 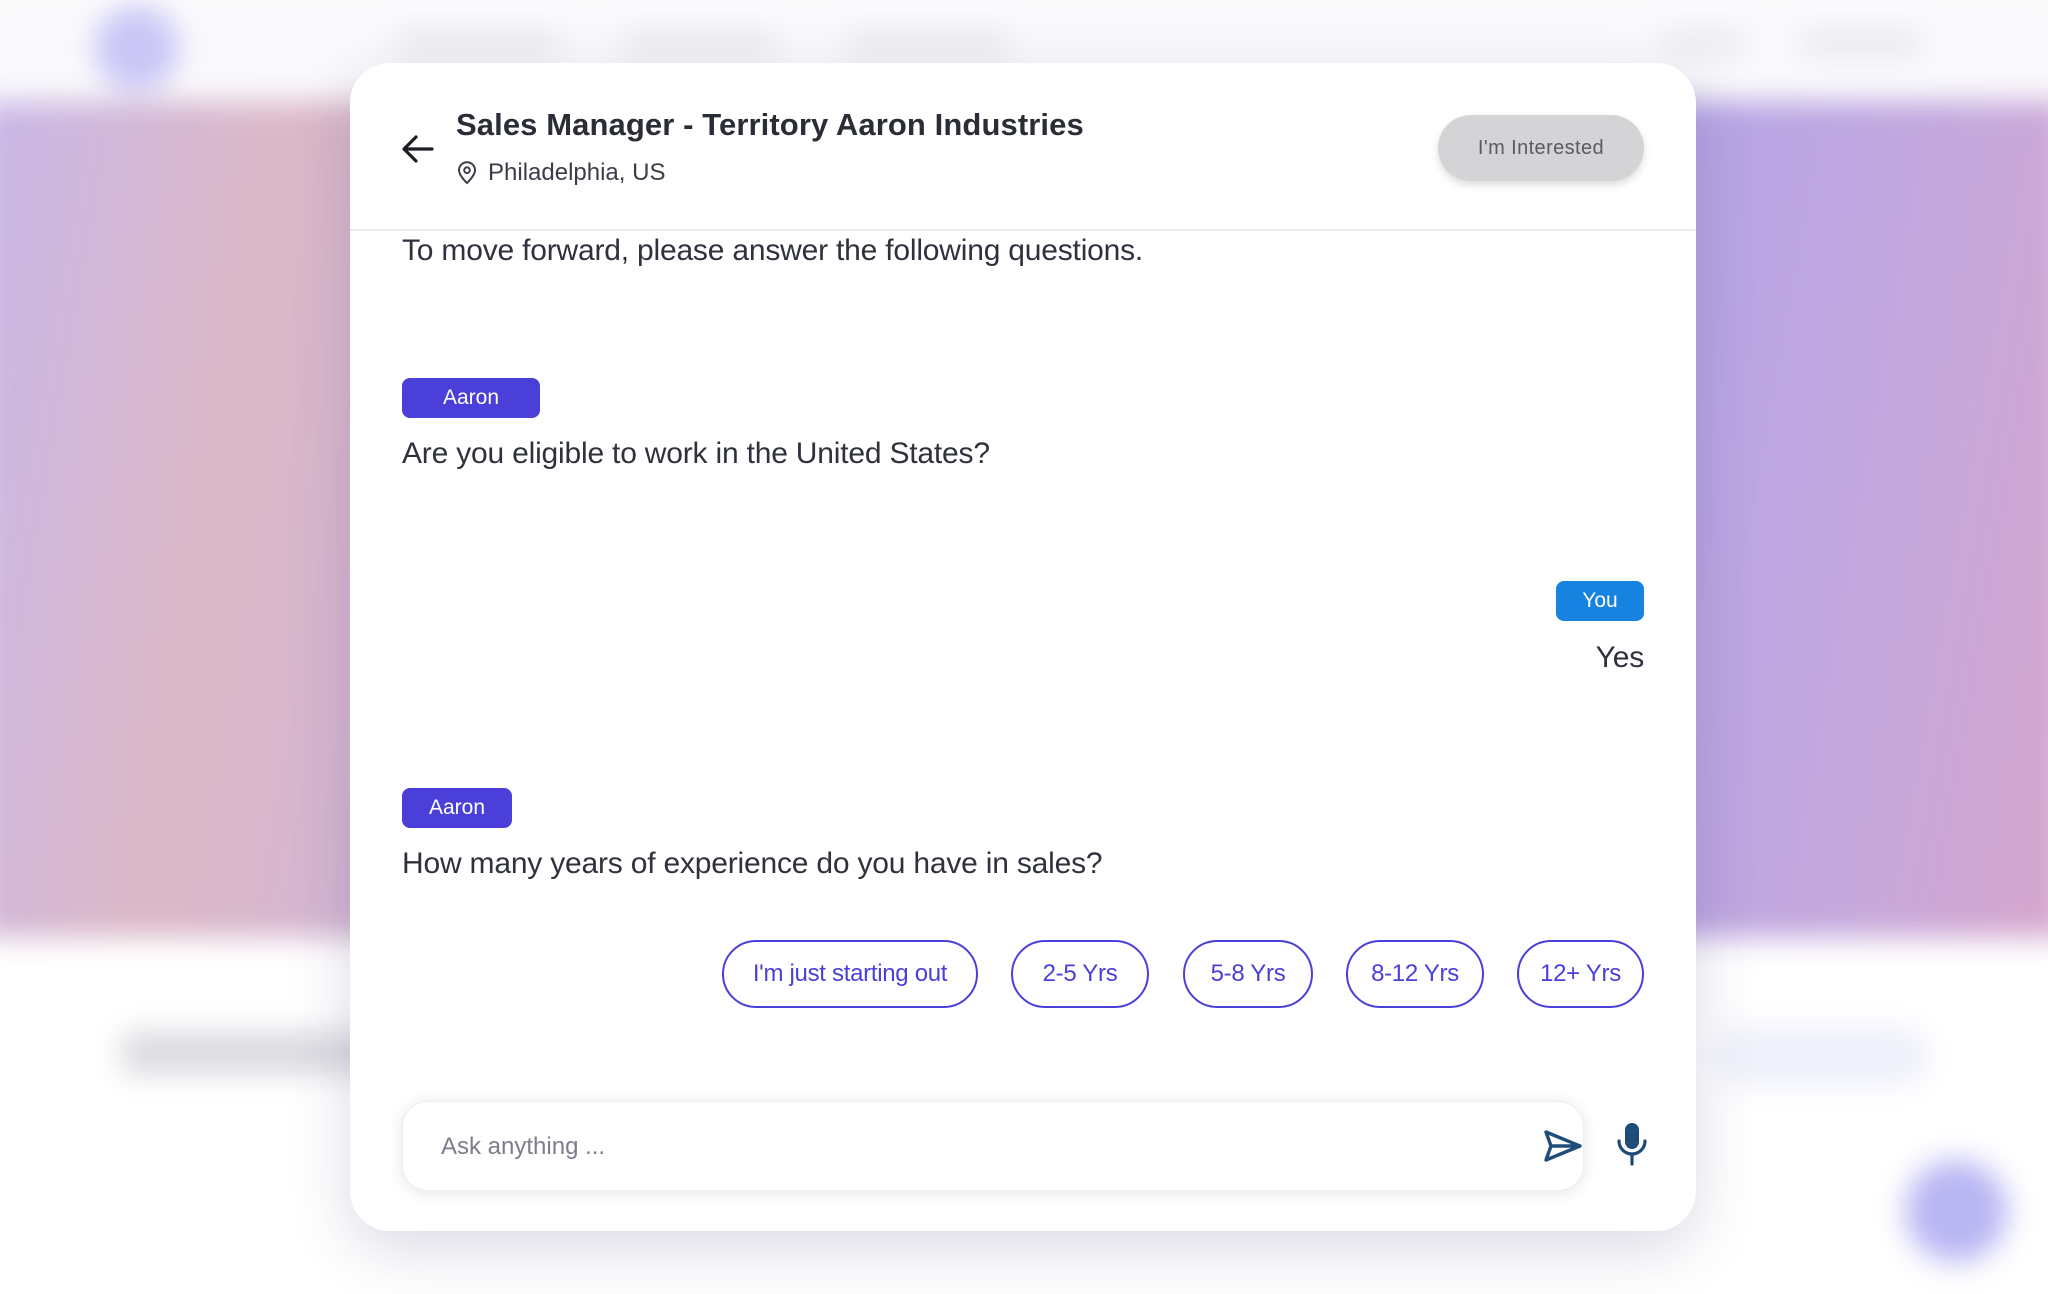 I want to click on microphone-button, so click(x=1632, y=1144).